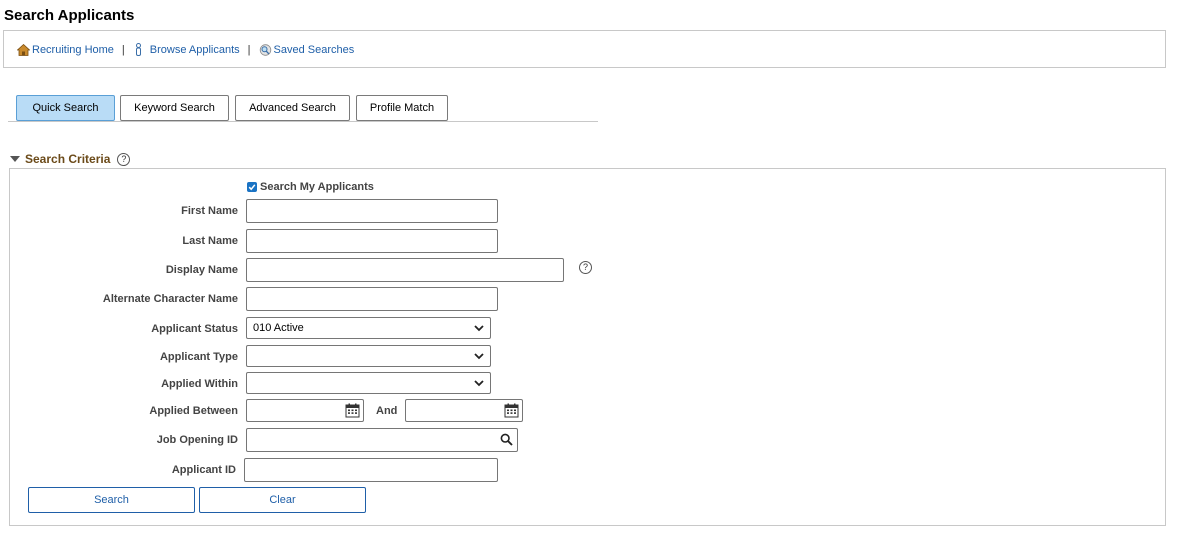  Describe the element at coordinates (371, 470) in the screenshot. I see `applicant-id-input` at that location.